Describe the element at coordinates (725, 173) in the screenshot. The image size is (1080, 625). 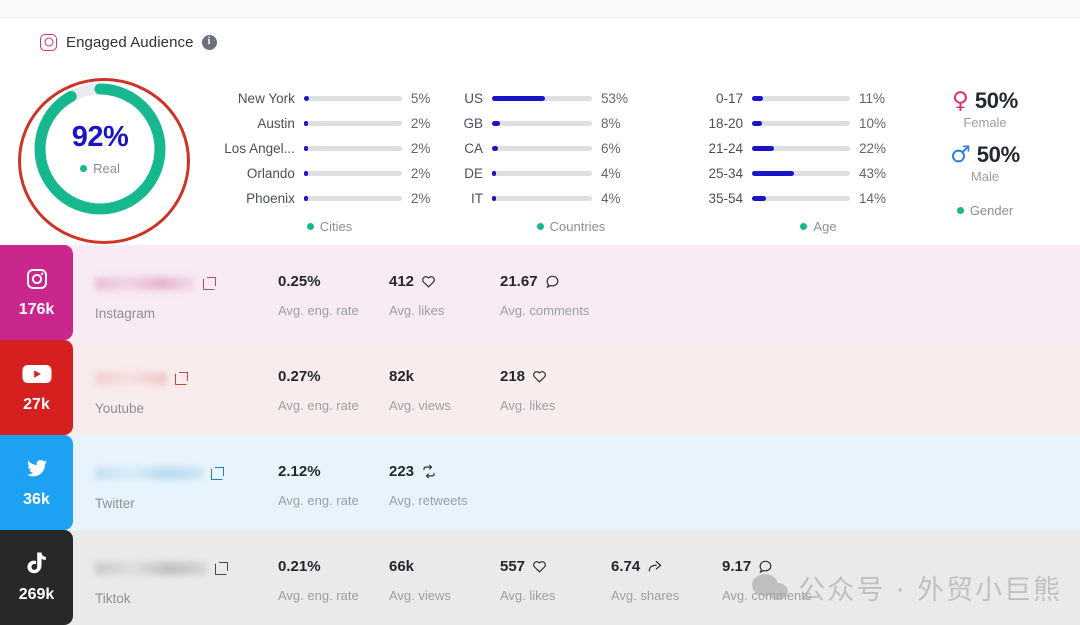
I see `bar-label: 25-34` at that location.